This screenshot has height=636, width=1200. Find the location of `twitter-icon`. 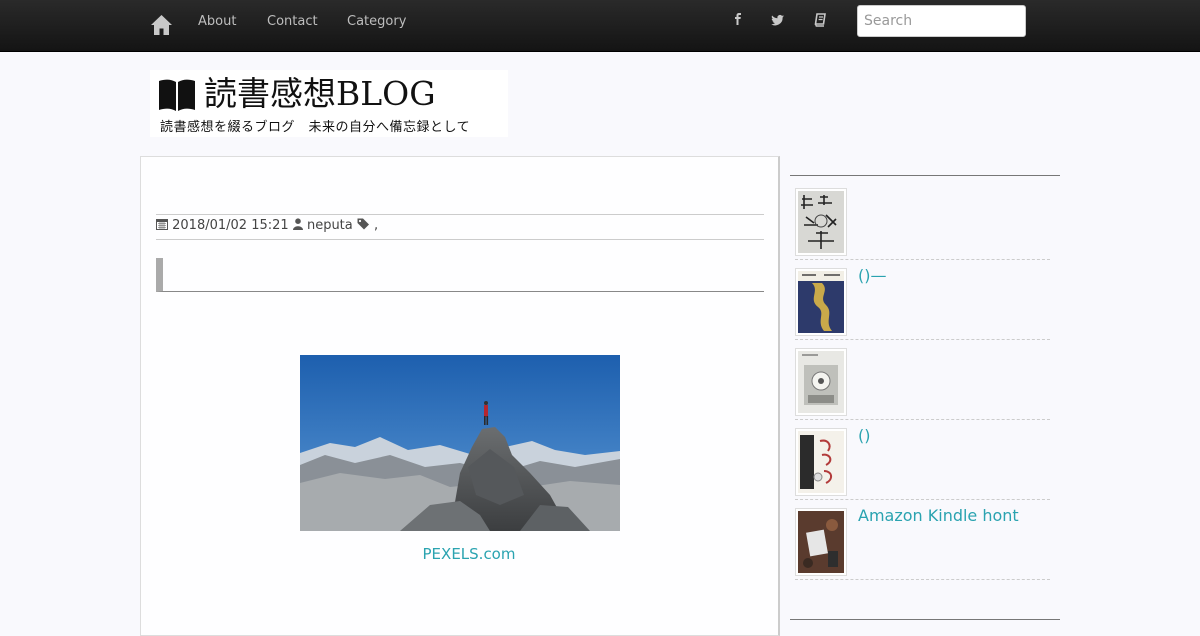

twitter-icon is located at coordinates (778, 20).